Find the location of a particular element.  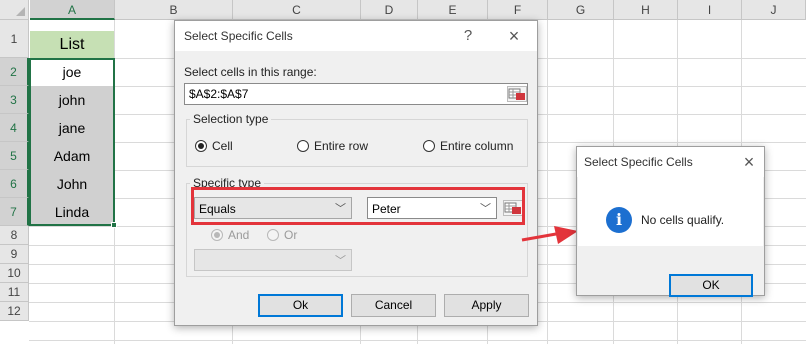

row-header-2: 2 is located at coordinates (14, 72).